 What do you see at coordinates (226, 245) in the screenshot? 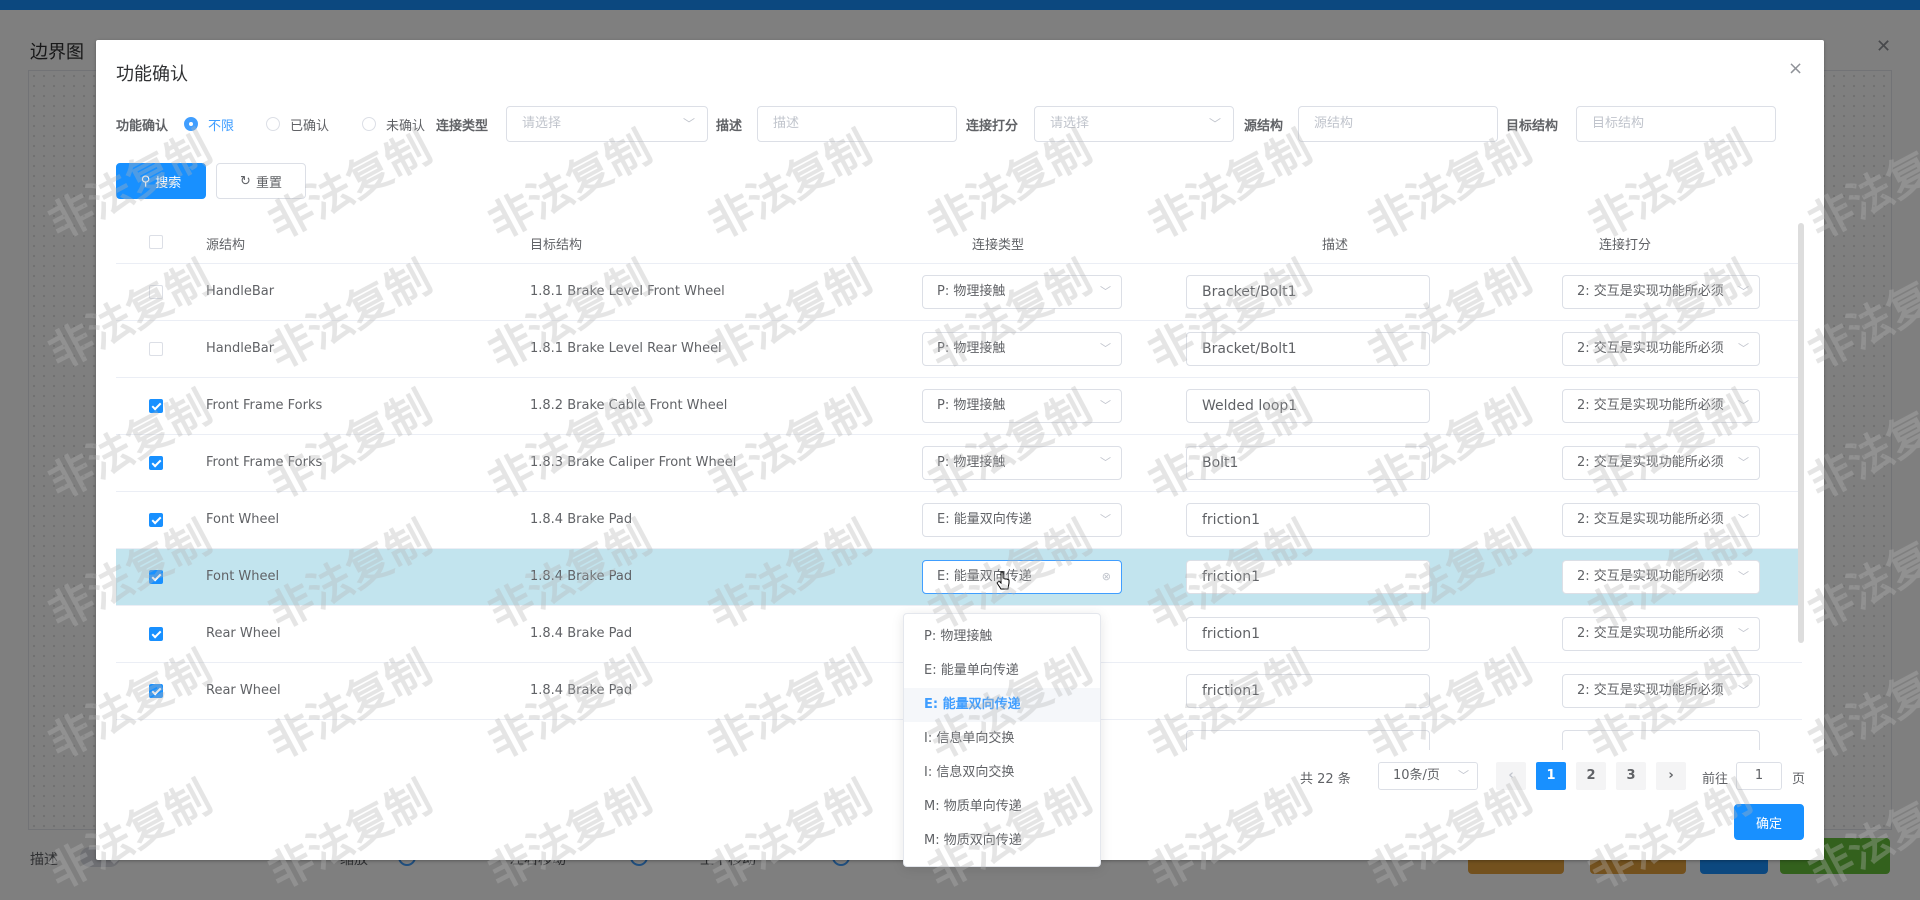
I see `header-source: 源结构` at bounding box center [226, 245].